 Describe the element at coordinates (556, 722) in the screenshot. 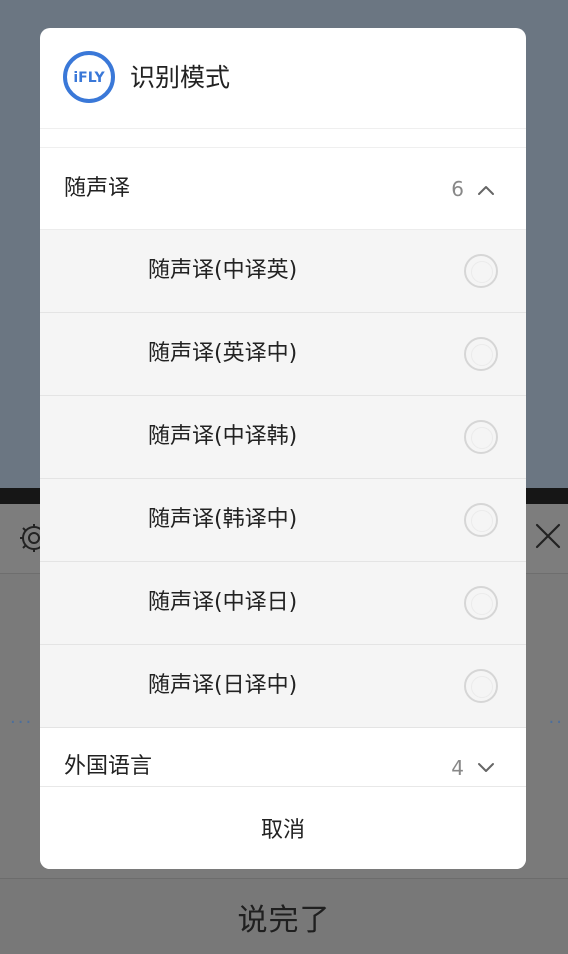

I see `ellipsis-decoration: ··` at that location.